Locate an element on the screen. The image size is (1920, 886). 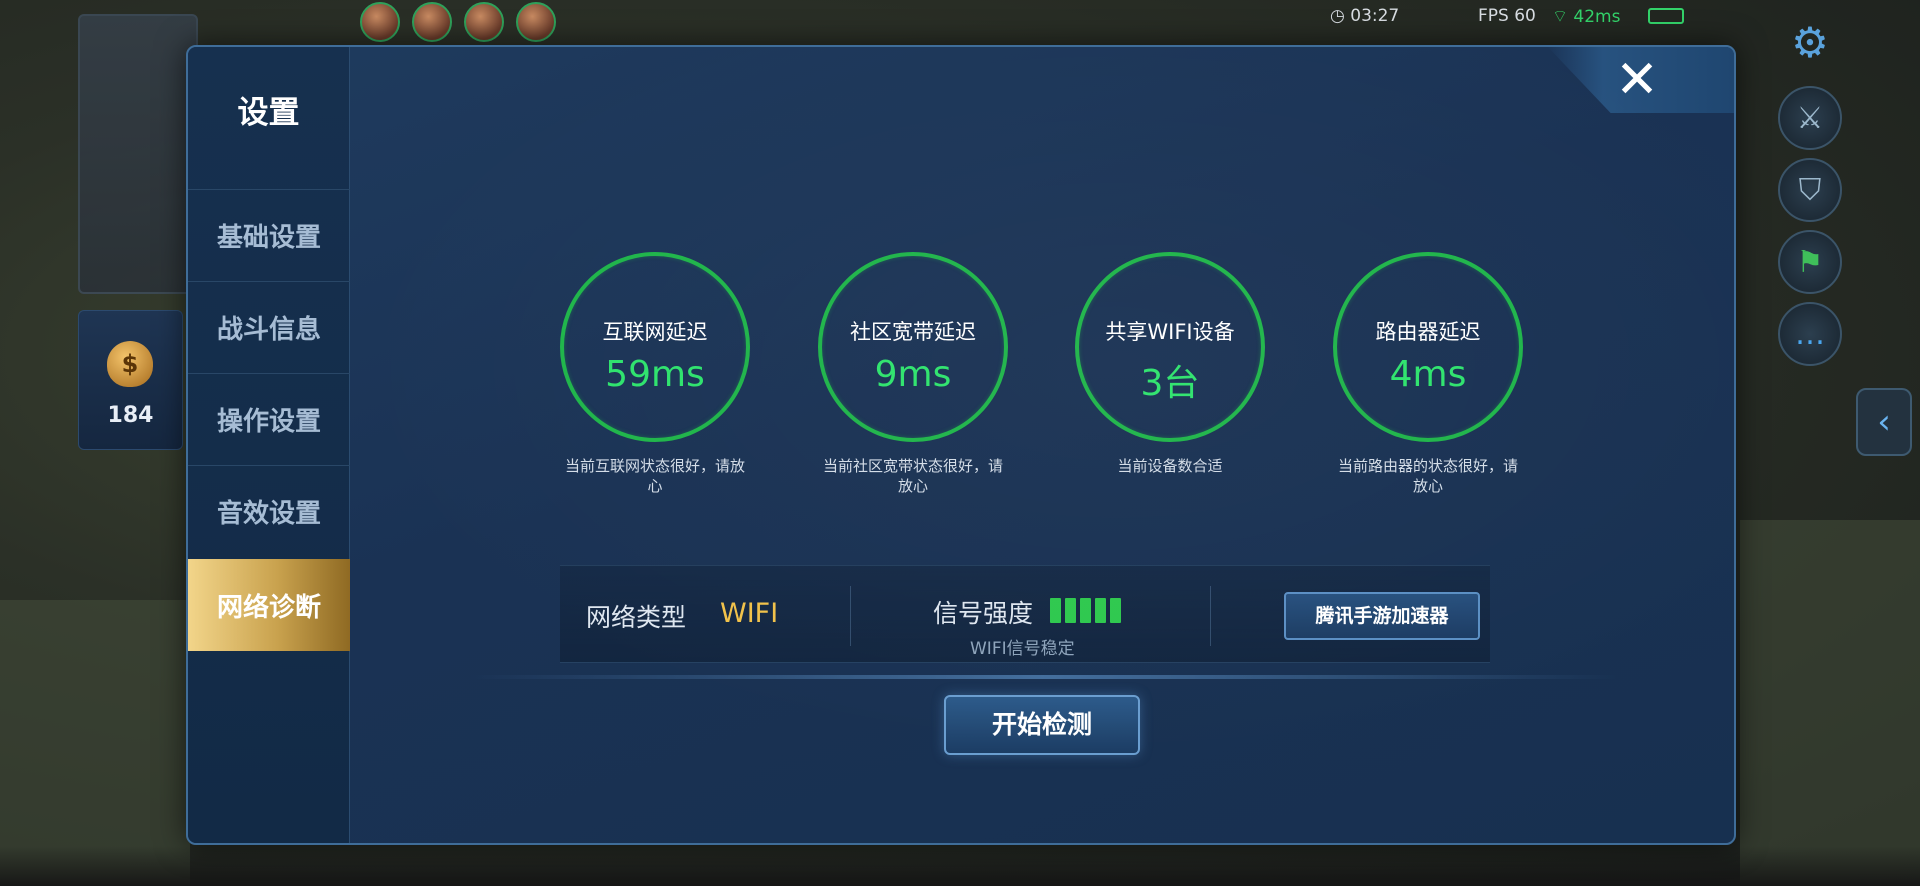
network-info-bar: 网络类型 WIFI 信号强度 WIFI信号稳定 腾讯手游加速器 is located at coordinates (1025, 614).